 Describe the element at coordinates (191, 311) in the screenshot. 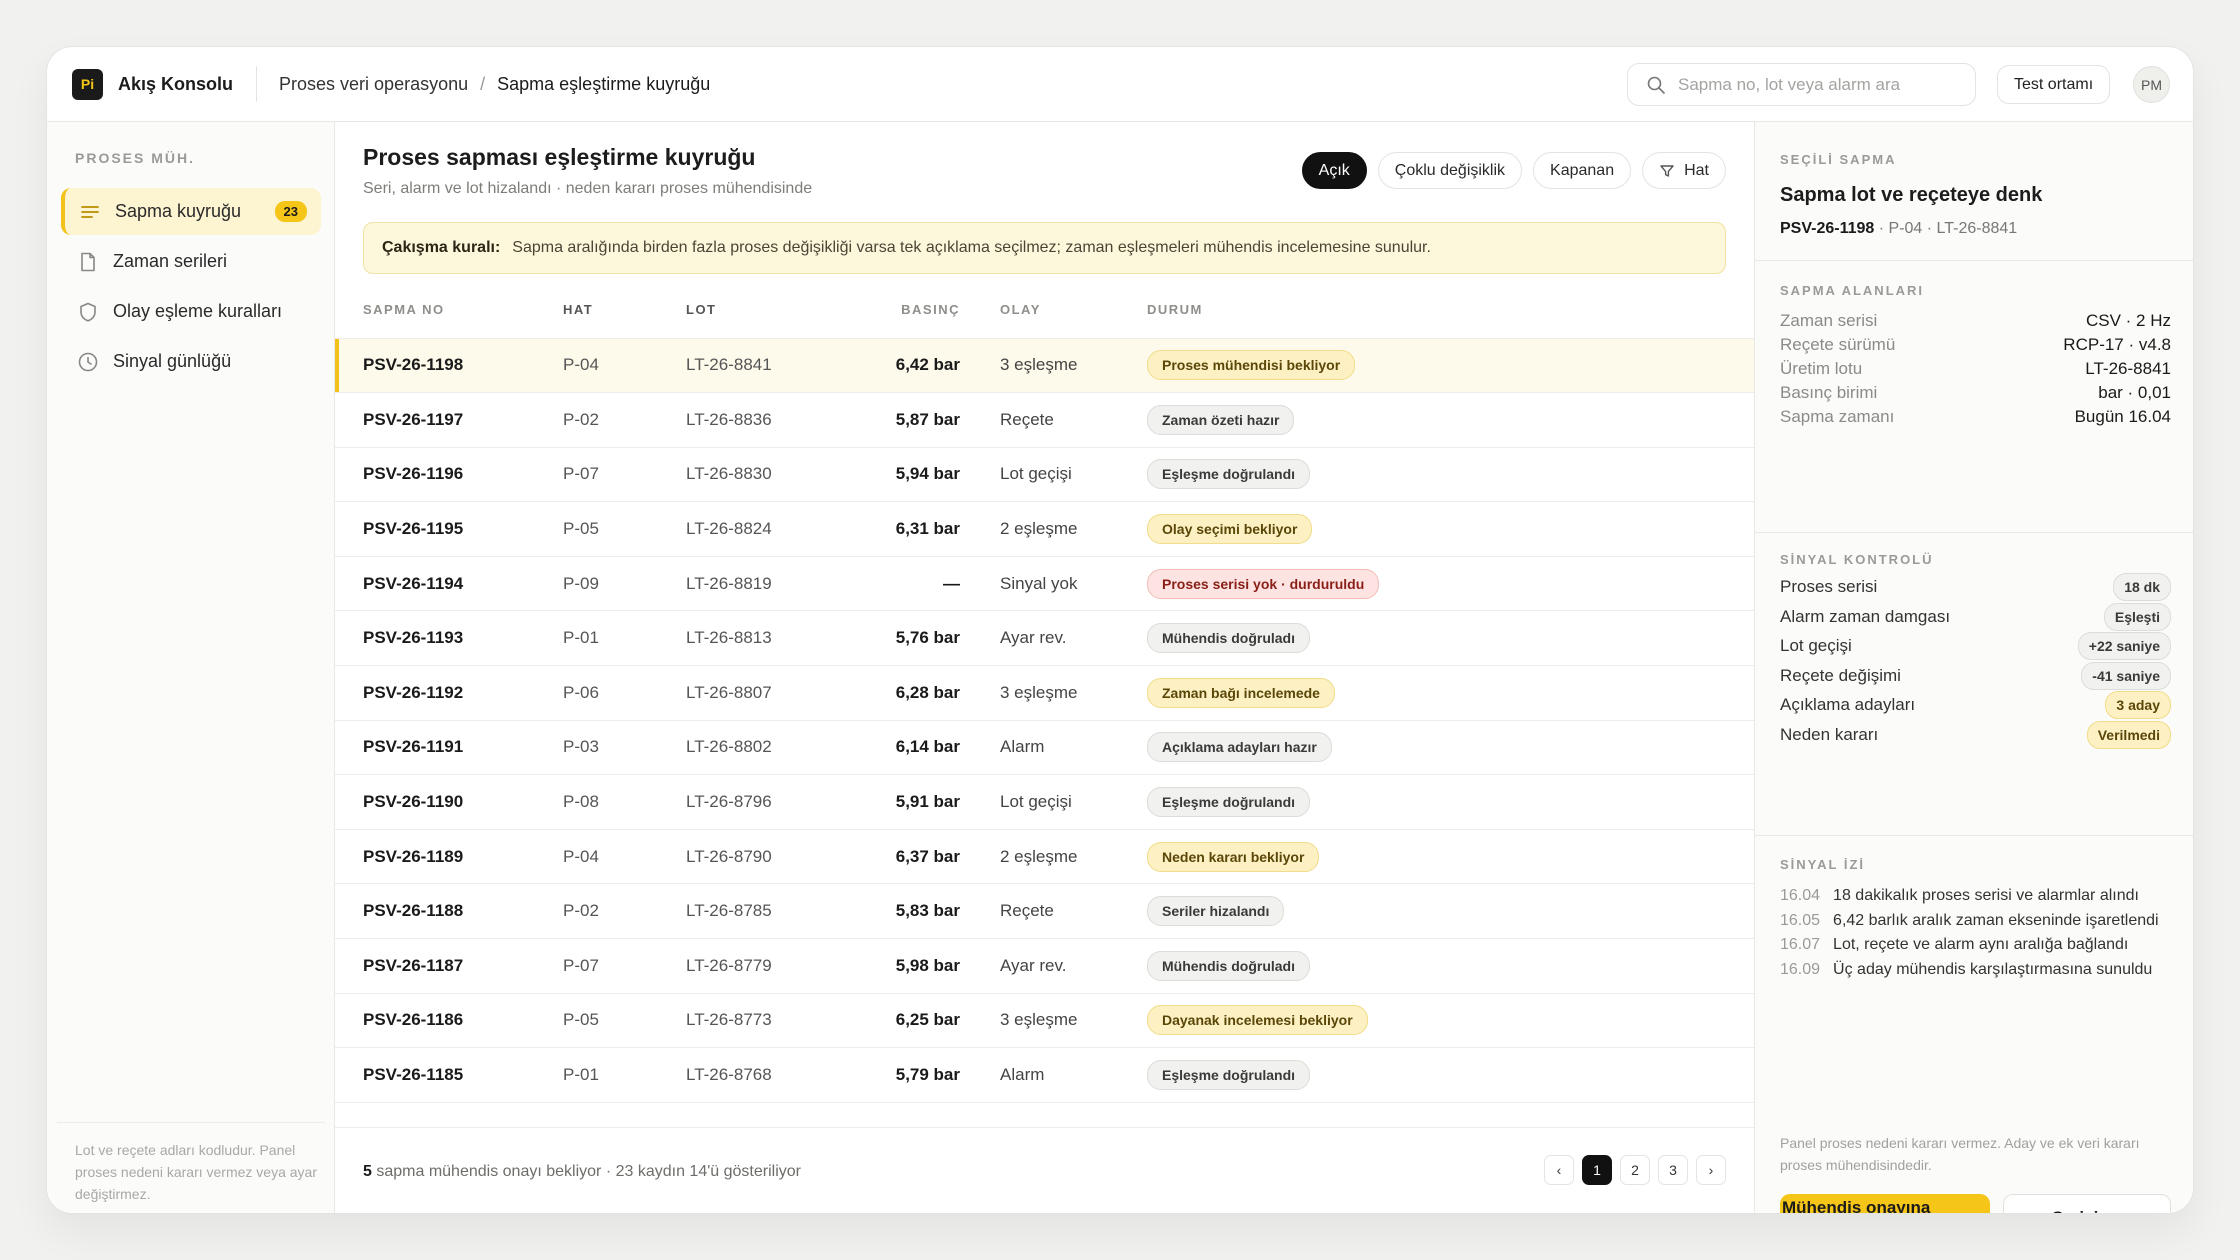

I see `sidebar-item-olay-esleme-kurallari: Olay eşleme kuralları` at that location.